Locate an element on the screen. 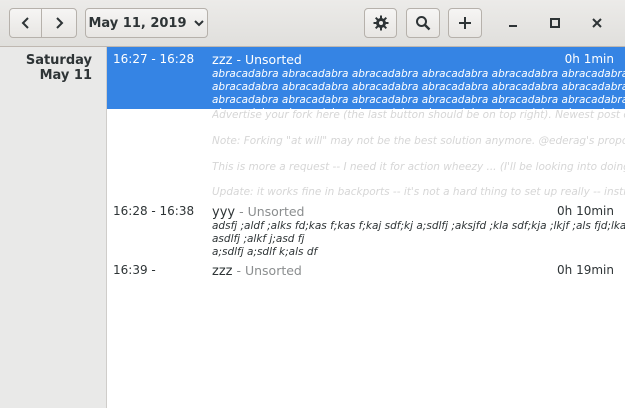  close-button is located at coordinates (597, 23).